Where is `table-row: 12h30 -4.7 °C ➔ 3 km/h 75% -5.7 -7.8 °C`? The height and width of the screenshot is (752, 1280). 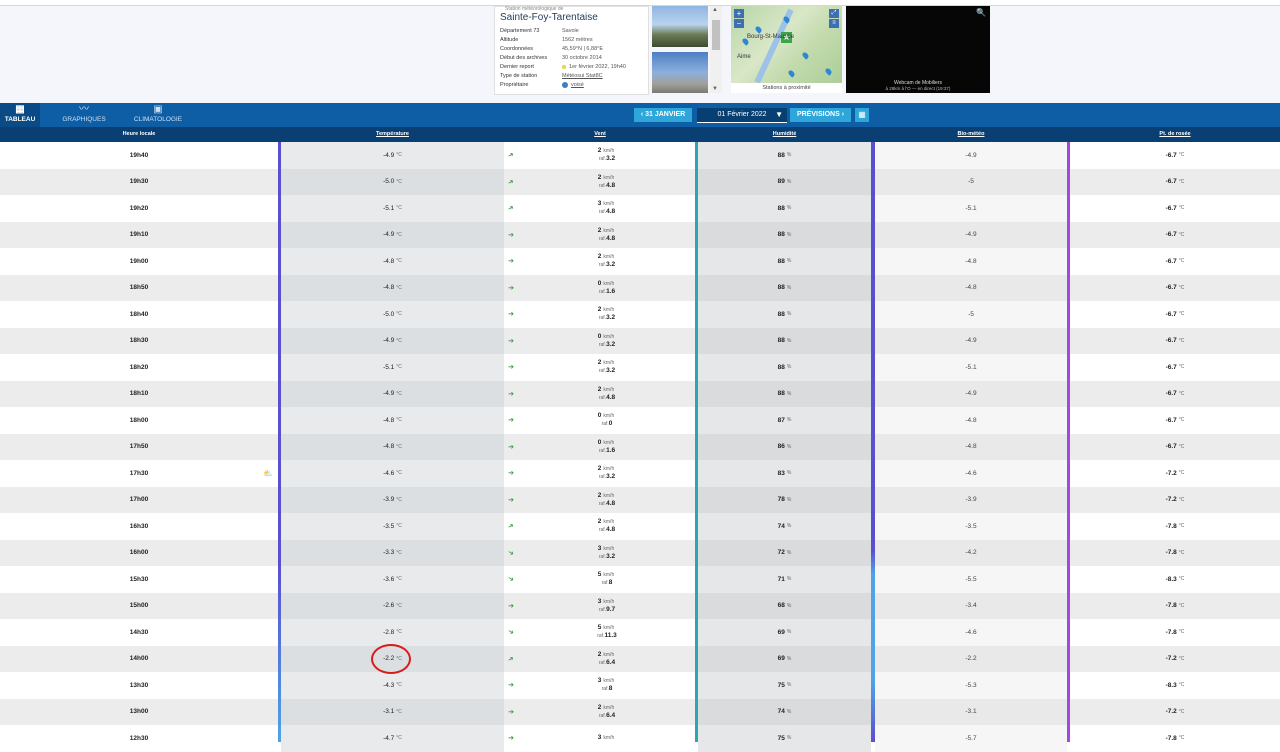
table-row: 12h30 -4.7 °C ➔ 3 km/h 75% -5.7 -7.8 °C is located at coordinates (640, 738).